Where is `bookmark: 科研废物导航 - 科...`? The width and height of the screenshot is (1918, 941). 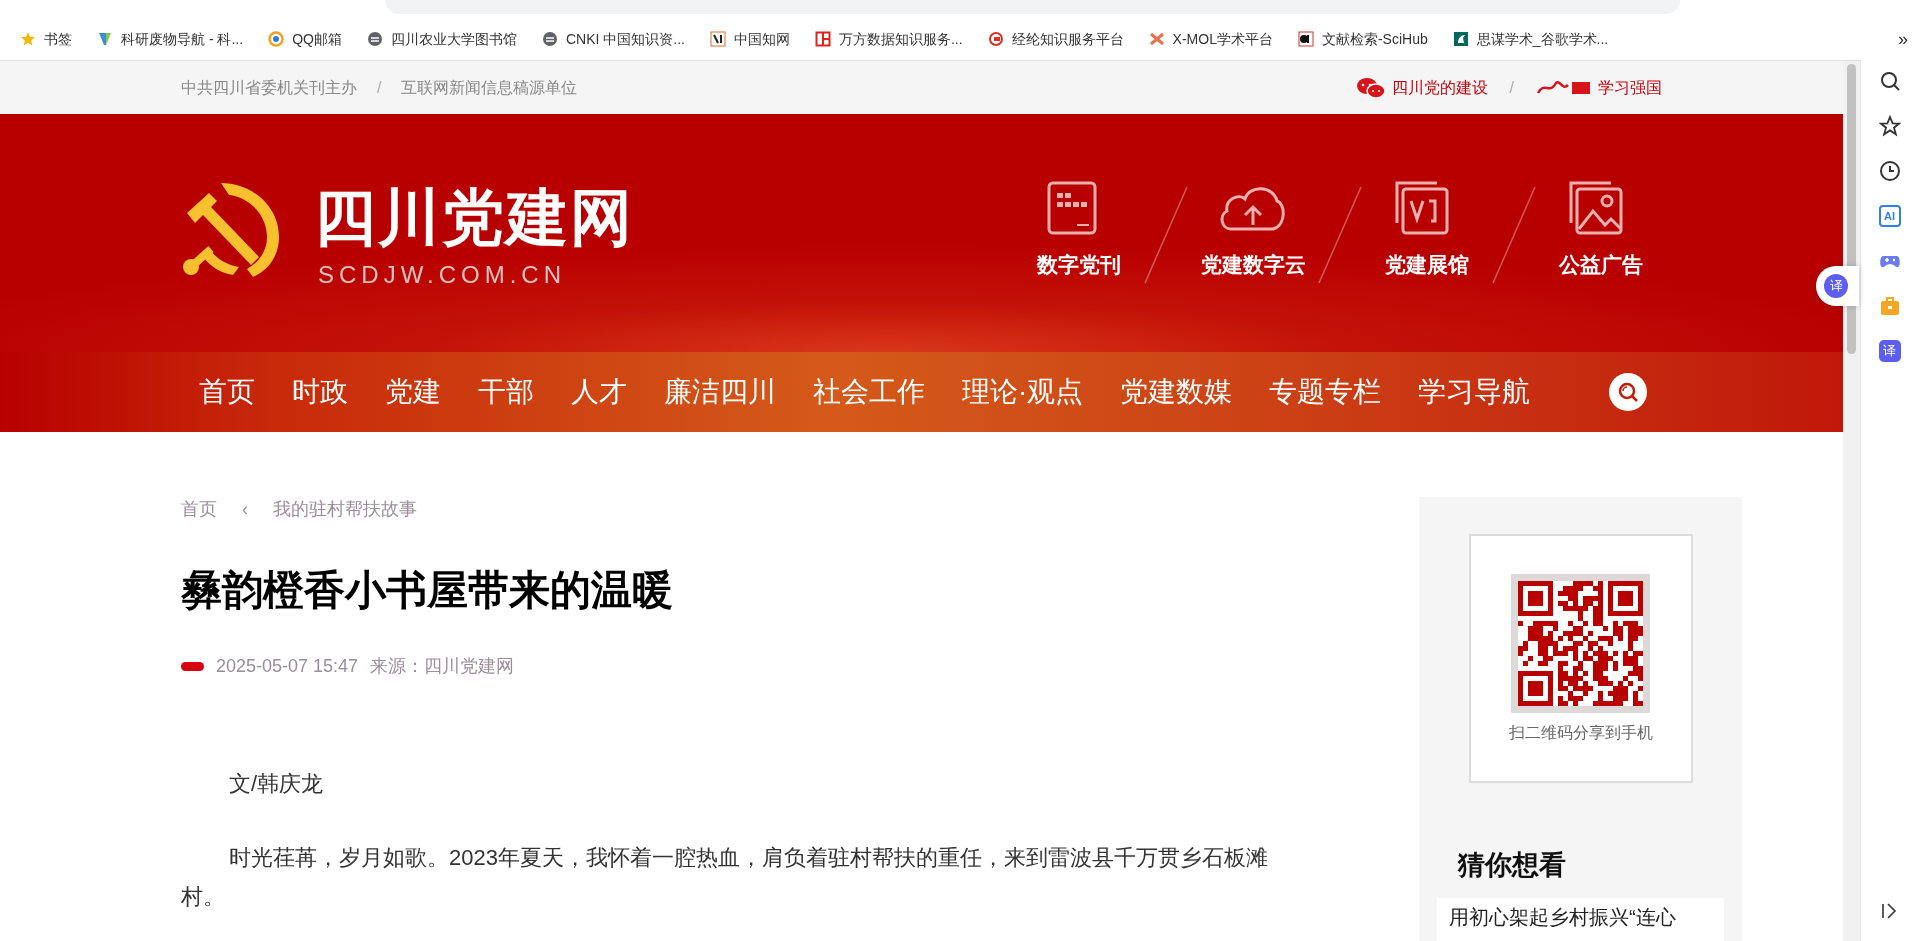 bookmark: 科研废物导航 - 科... is located at coordinates (170, 39).